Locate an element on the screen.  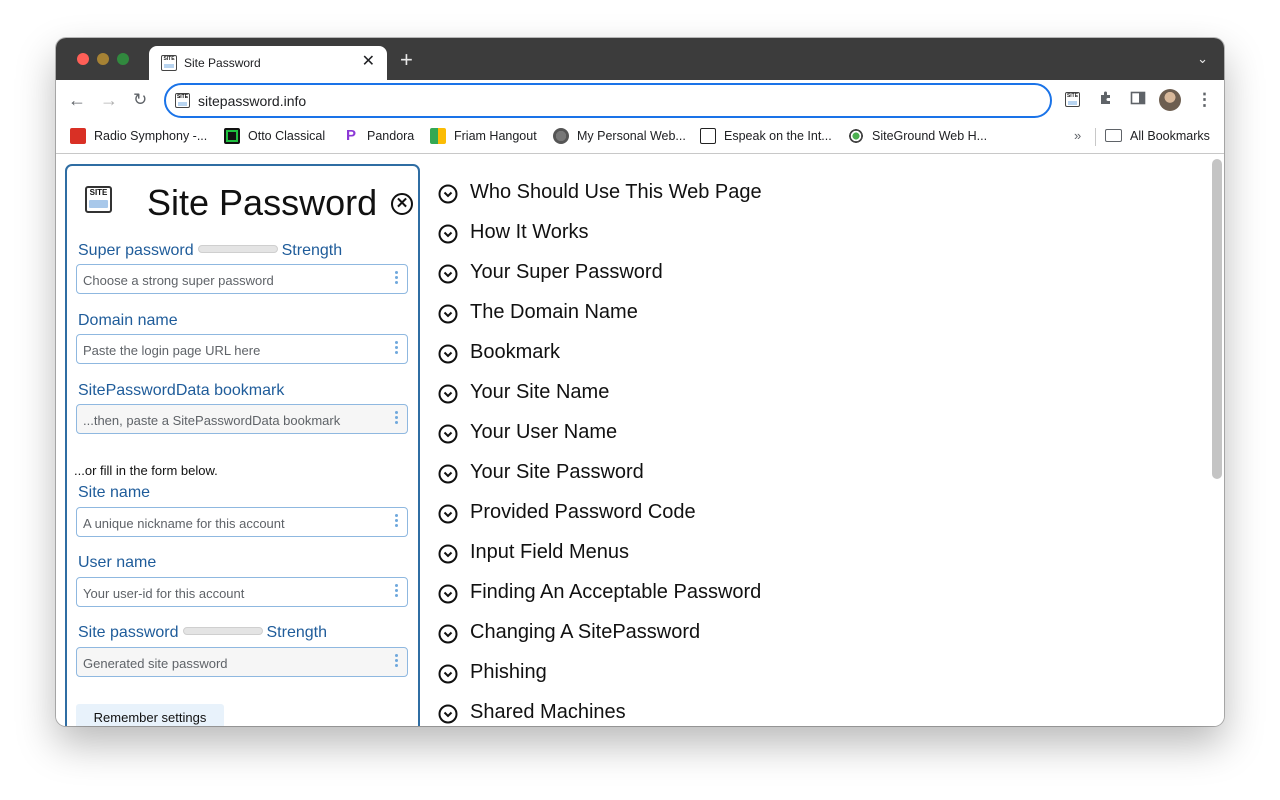
minimize-window-button is located at coordinates (103, 59).